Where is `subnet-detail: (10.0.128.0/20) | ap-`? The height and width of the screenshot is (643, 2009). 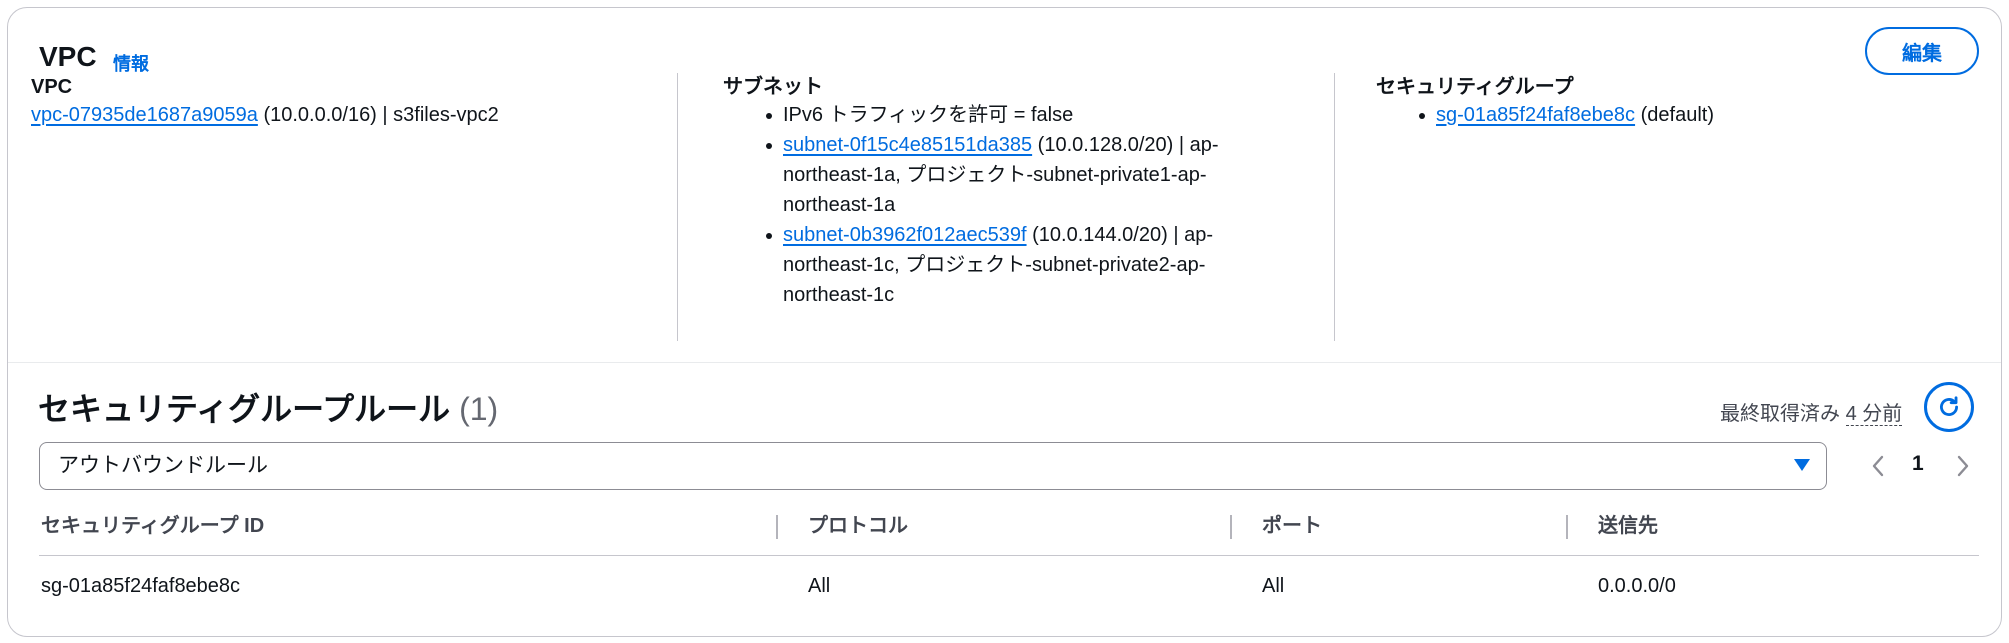
subnet-detail: (10.0.128.0/20) | ap- is located at coordinates (1125, 145).